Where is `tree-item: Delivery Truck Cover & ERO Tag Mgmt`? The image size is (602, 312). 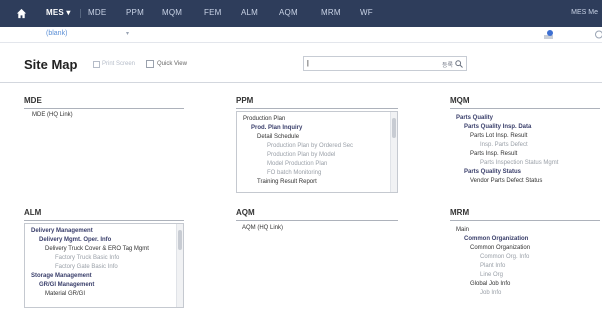 tree-item: Delivery Truck Cover & ERO Tag Mgmt is located at coordinates (97, 250).